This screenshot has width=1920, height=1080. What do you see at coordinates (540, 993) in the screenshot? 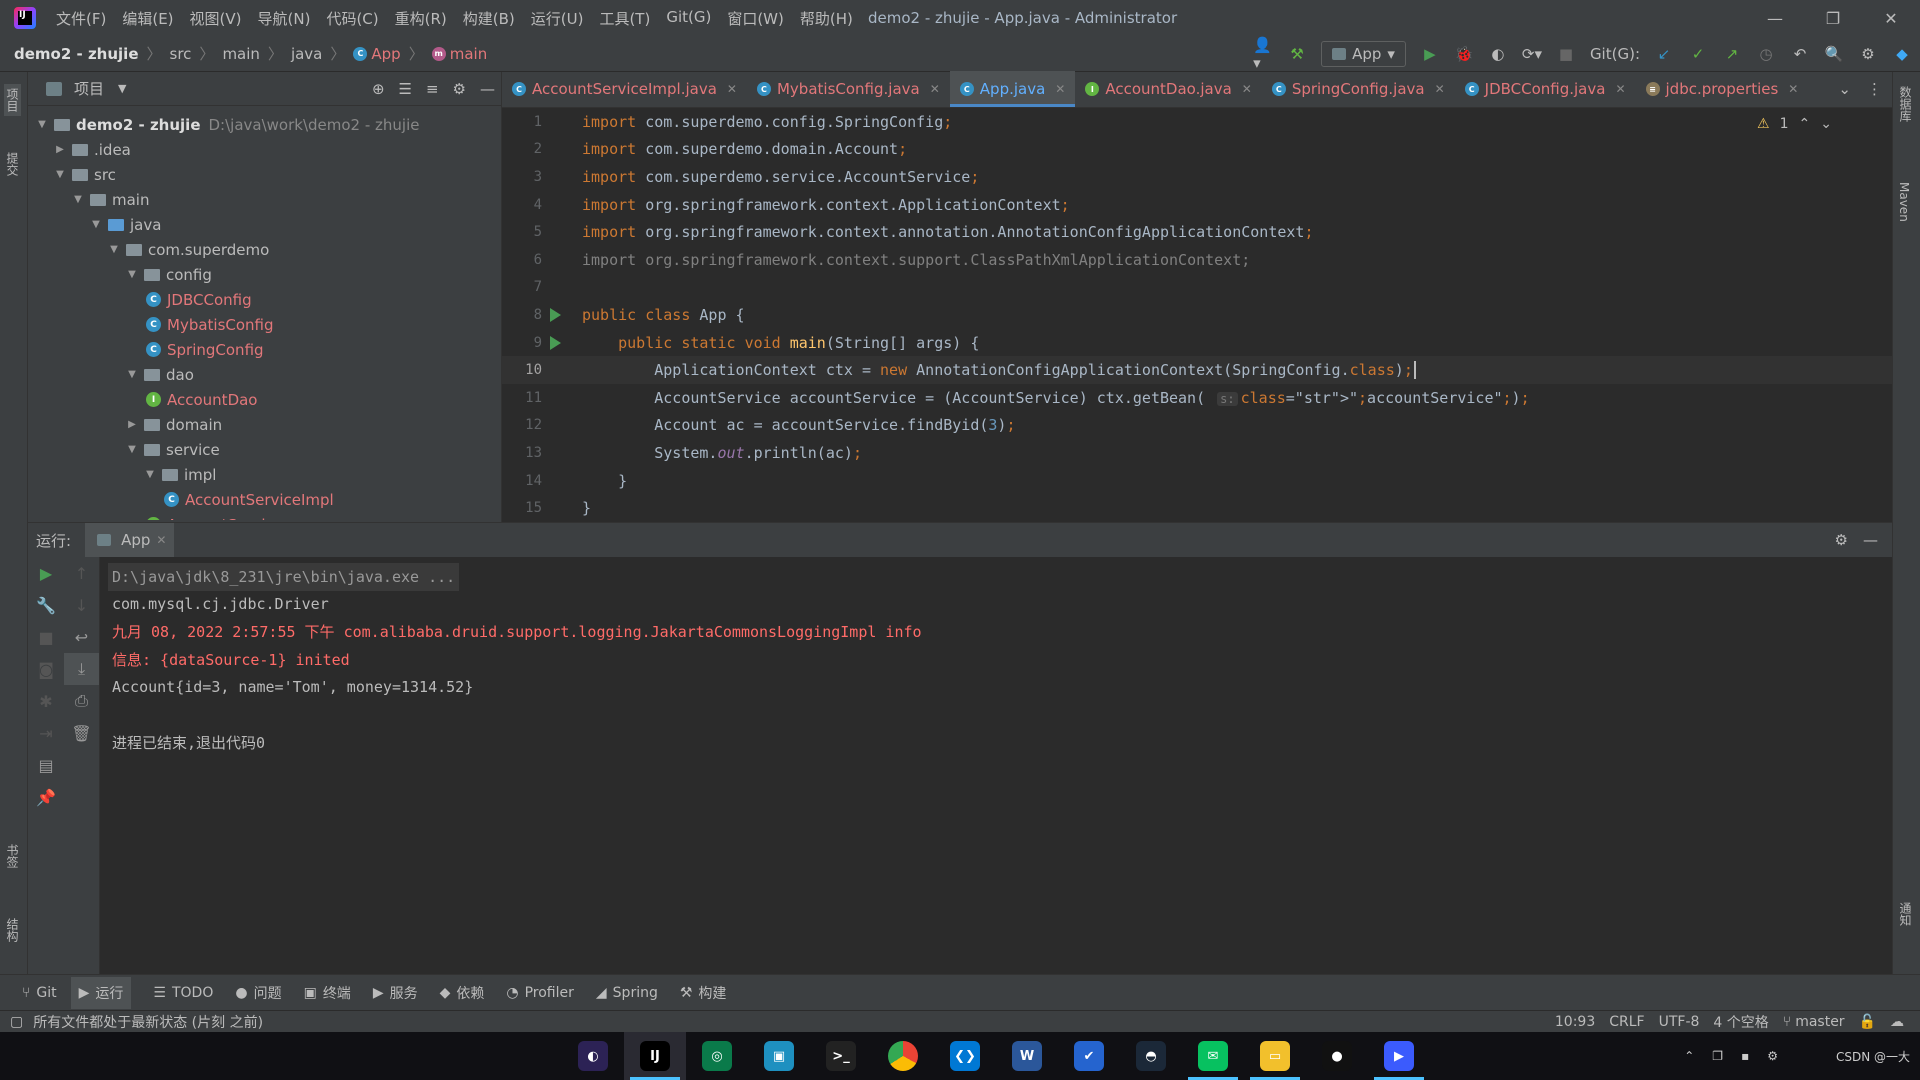
I see `tool-window-button: ◔ Profiler` at bounding box center [540, 993].